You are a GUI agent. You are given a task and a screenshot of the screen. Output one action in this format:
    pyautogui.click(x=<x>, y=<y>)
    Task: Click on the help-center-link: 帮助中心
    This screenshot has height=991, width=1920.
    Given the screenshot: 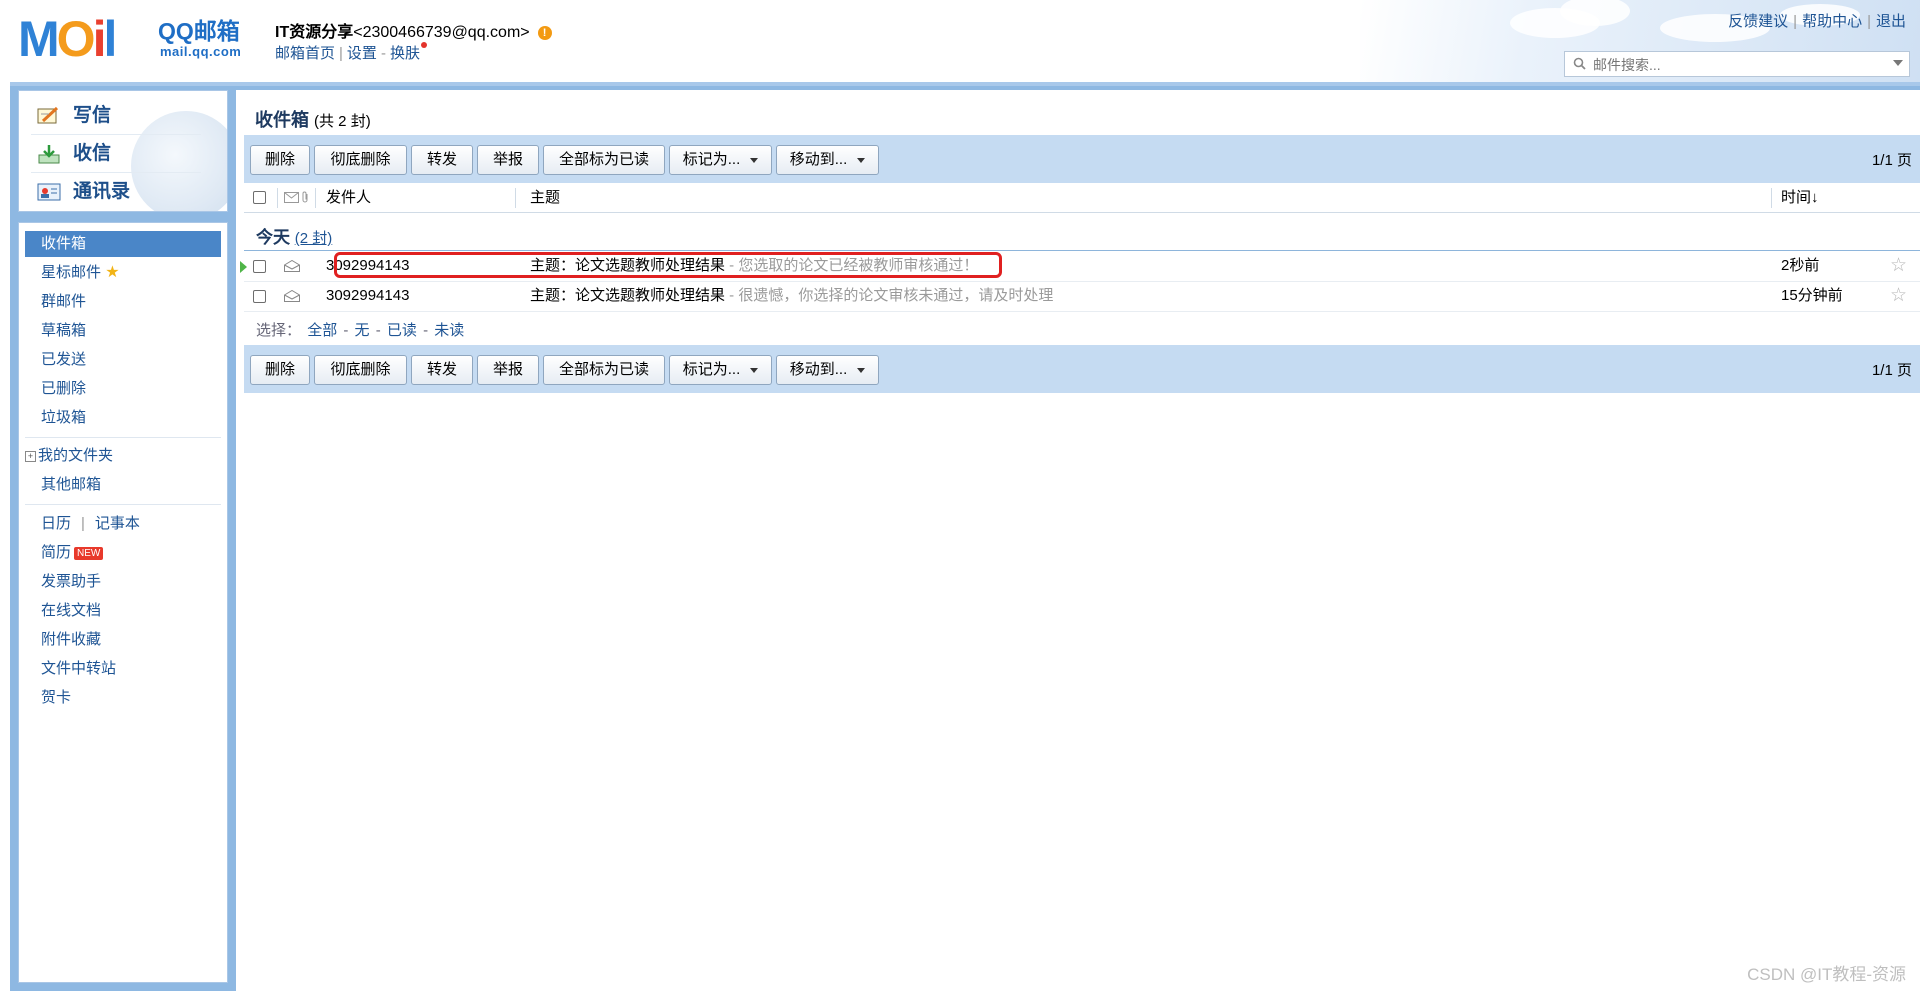 What is the action you would take?
    pyautogui.click(x=1832, y=21)
    